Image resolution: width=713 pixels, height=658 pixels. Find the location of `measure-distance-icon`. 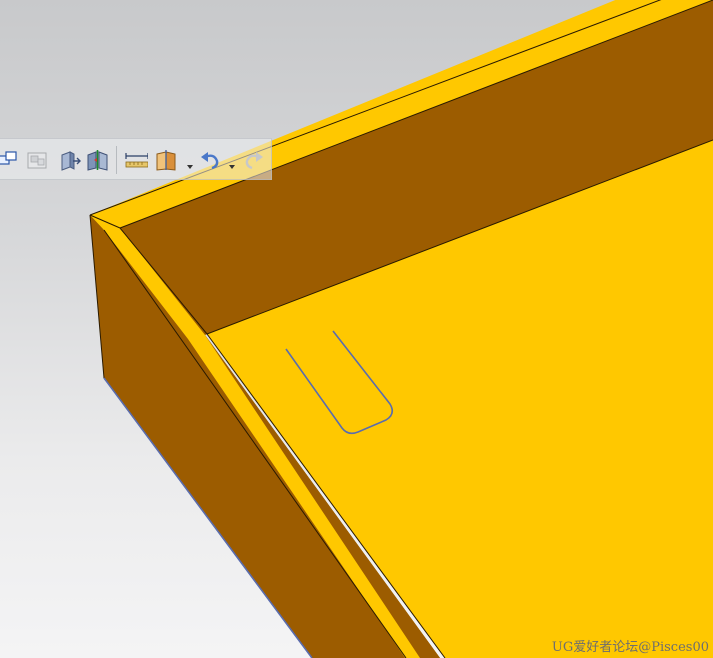

measure-distance-icon is located at coordinates (136, 160).